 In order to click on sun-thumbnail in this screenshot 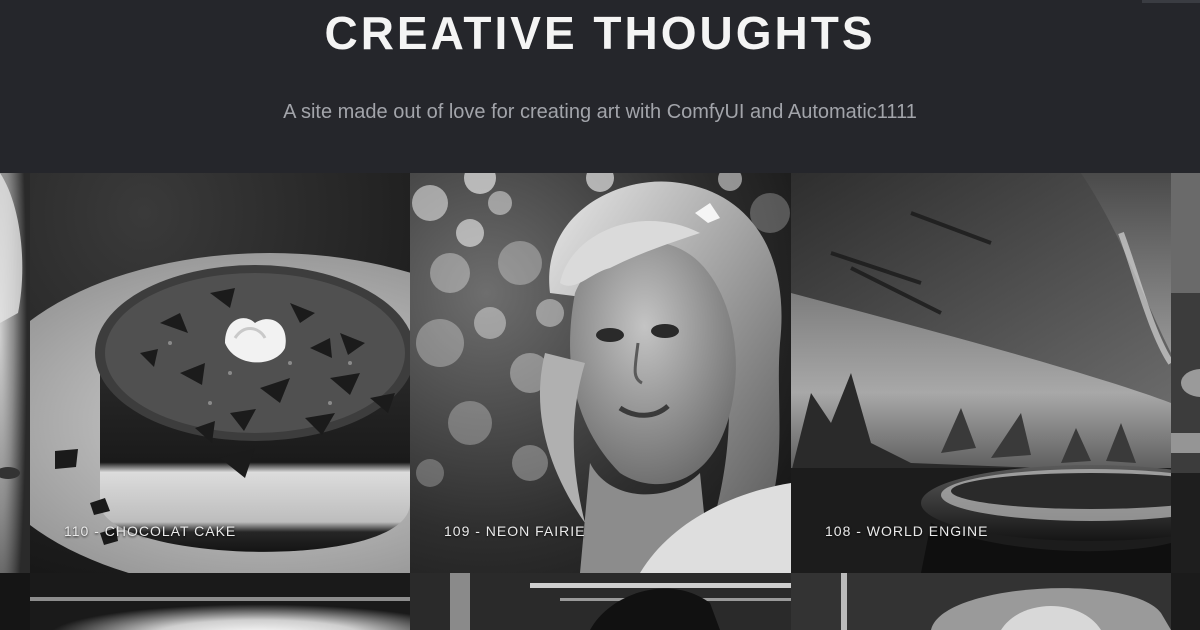, I will do `click(220, 601)`.